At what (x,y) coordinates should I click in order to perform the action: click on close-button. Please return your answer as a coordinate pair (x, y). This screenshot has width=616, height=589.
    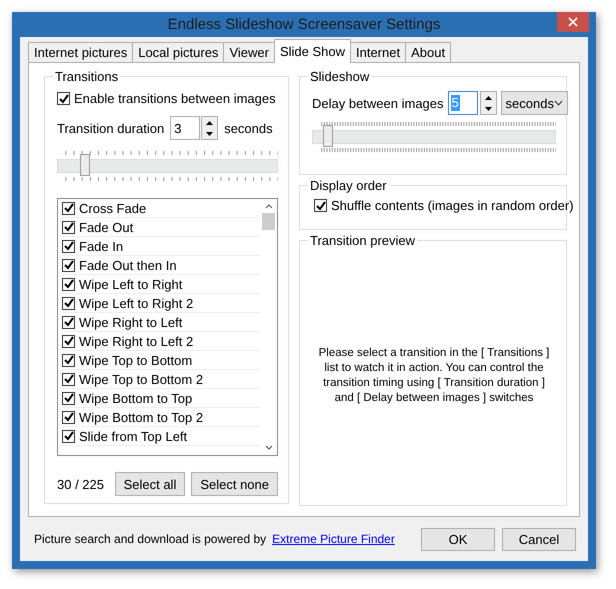
    Looking at the image, I should click on (573, 22).